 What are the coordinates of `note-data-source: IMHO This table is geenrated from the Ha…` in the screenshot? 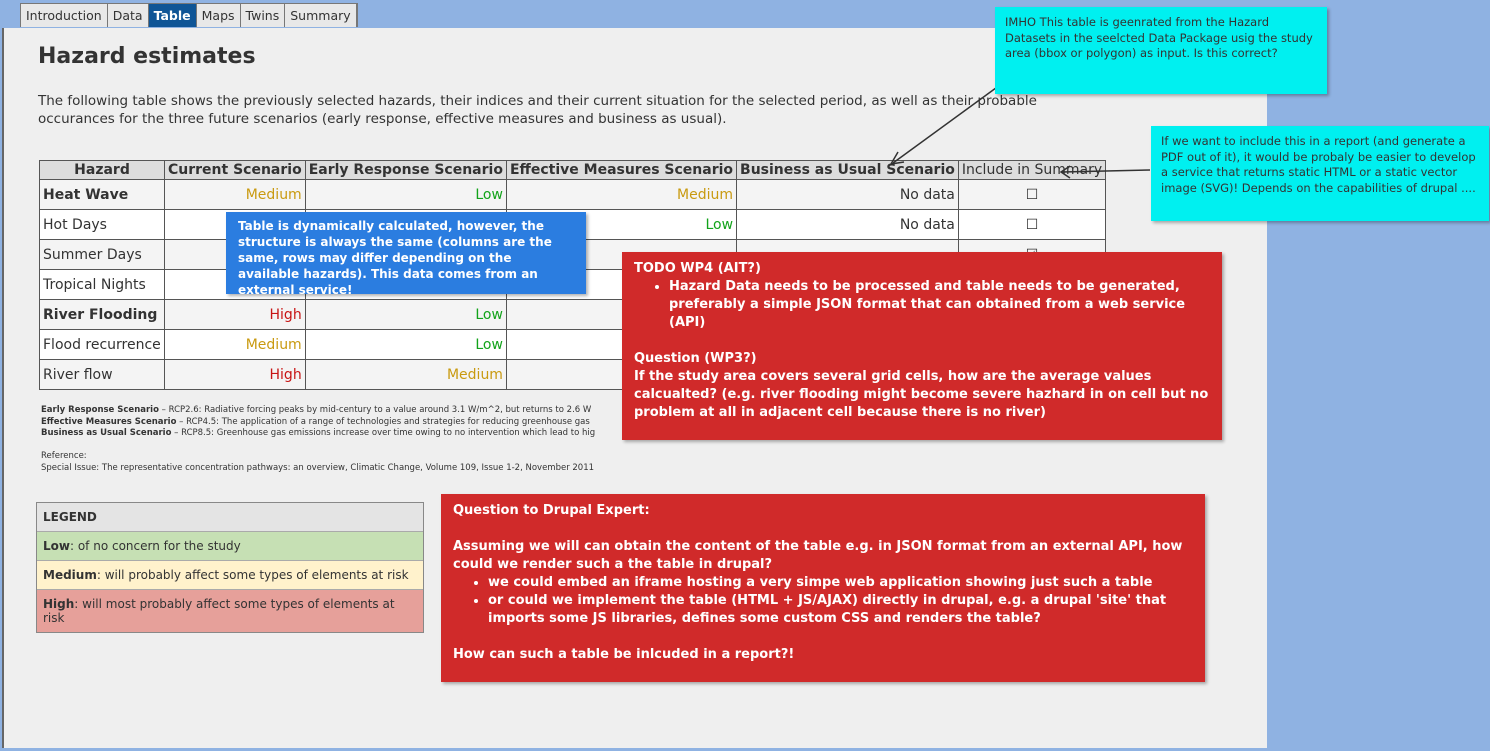 It's located at (1161, 50).